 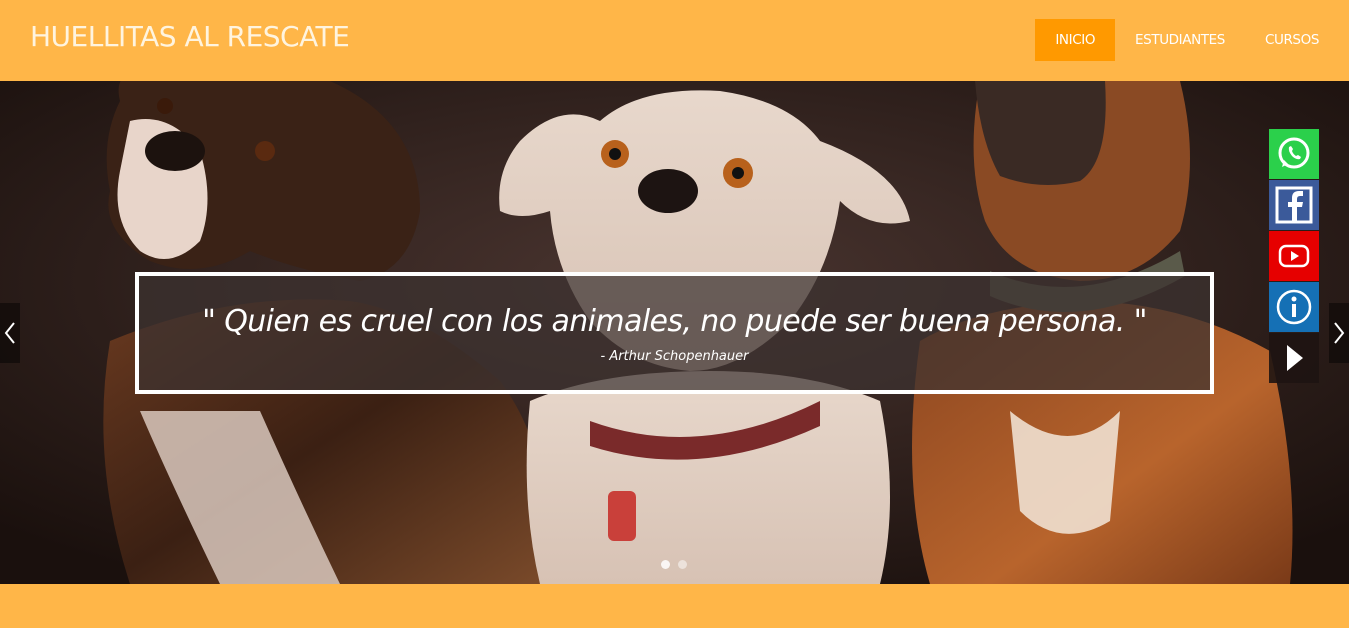 What do you see at coordinates (674, 356) in the screenshot?
I see `quote-author: - Arthur Schopenhauer` at bounding box center [674, 356].